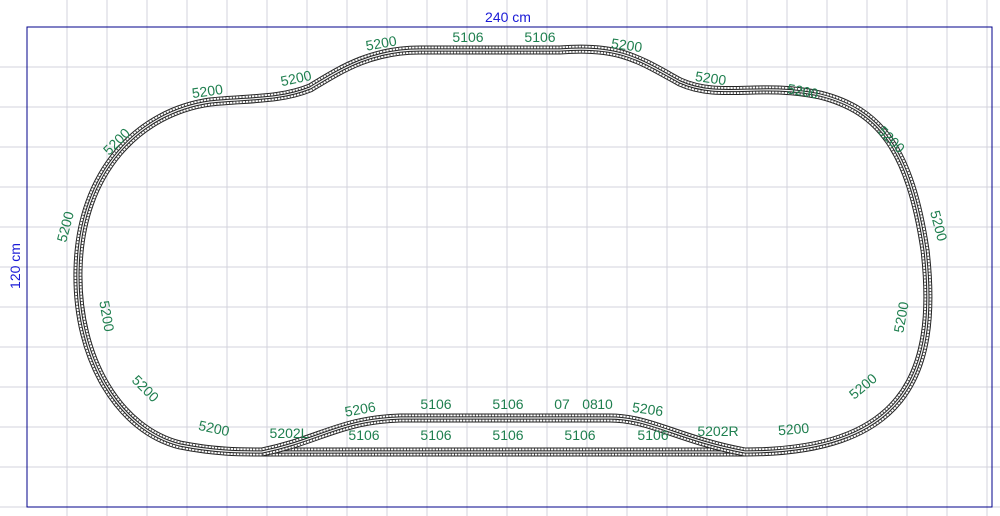 The height and width of the screenshot is (516, 1000). I want to click on label-top-8: 5200, so click(803, 90).